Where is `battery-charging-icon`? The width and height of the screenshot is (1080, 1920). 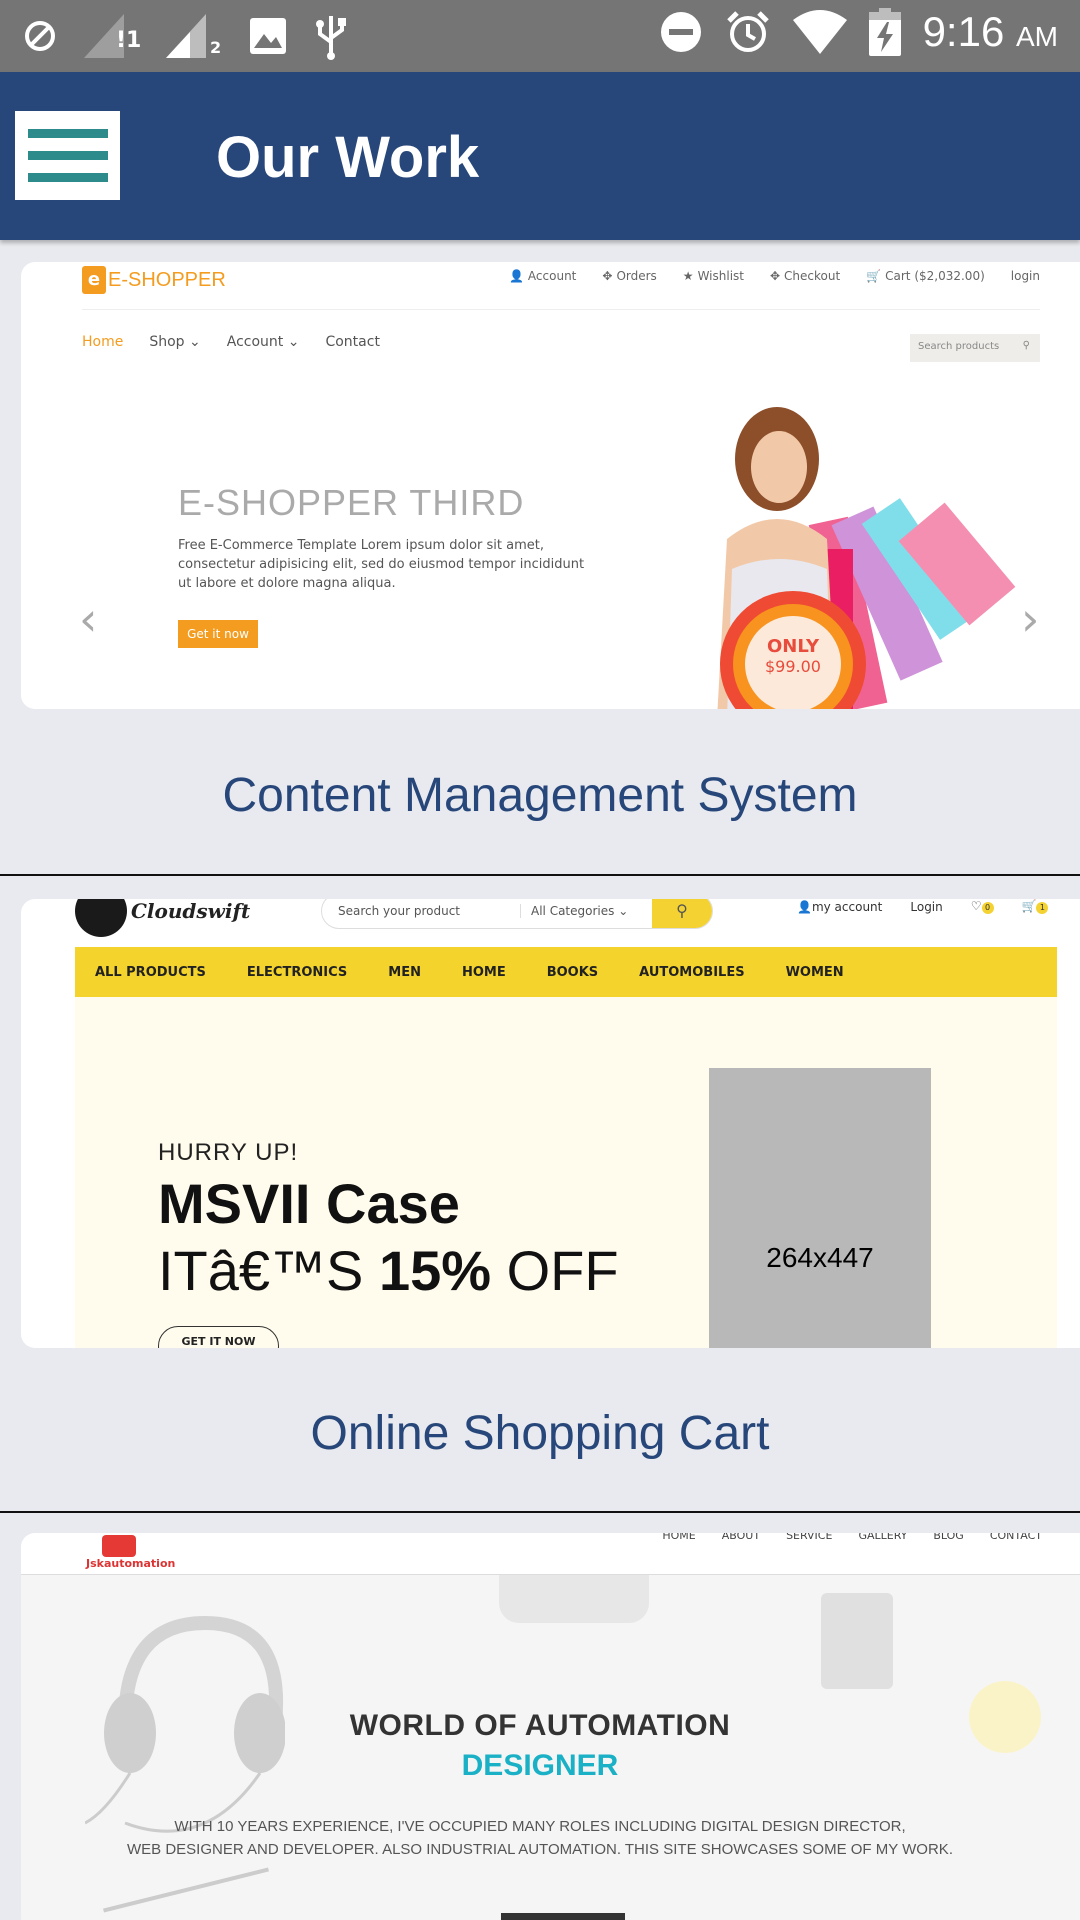 battery-charging-icon is located at coordinates (884, 32).